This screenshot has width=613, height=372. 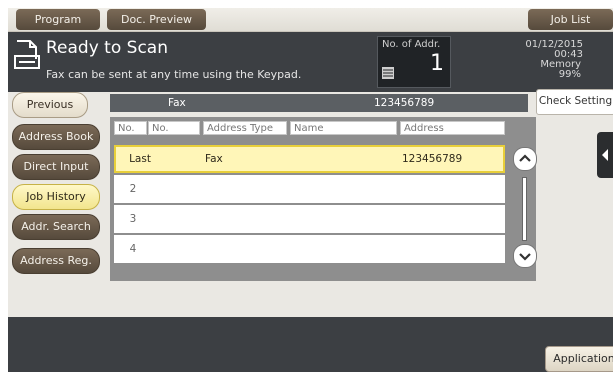 What do you see at coordinates (309, 159) in the screenshot?
I see `table-row: Last Fax 123456789` at bounding box center [309, 159].